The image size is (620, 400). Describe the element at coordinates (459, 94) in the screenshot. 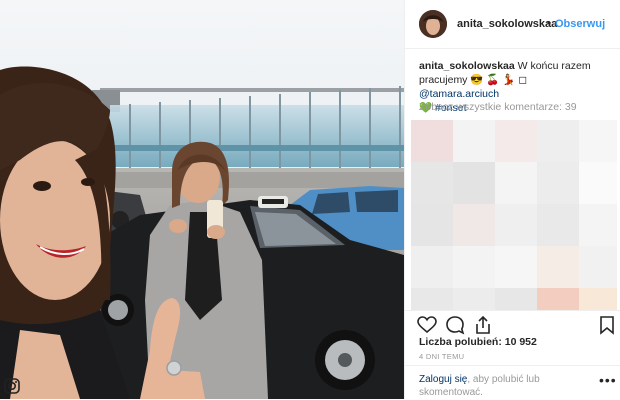

I see `caption-mention-link: @tamara.arciuch` at that location.